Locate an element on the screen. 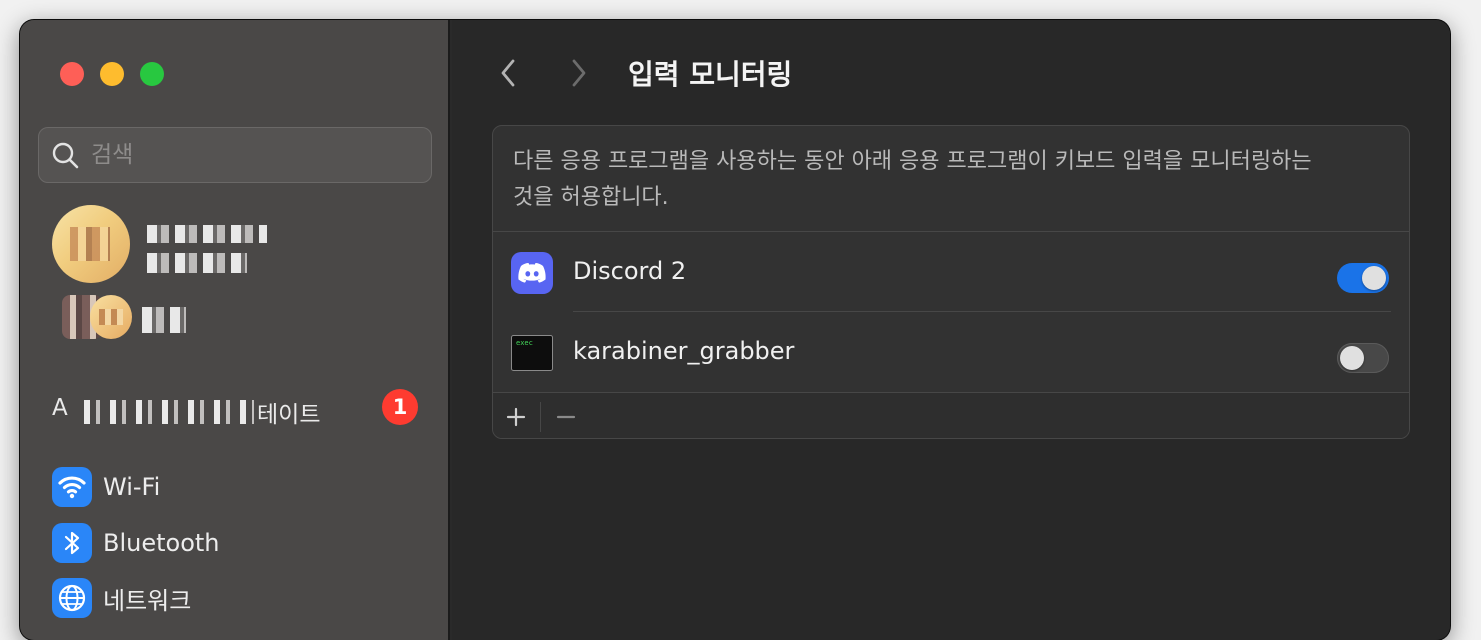 The width and height of the screenshot is (1481, 640). discord-permission-toggle is located at coordinates (1363, 278).